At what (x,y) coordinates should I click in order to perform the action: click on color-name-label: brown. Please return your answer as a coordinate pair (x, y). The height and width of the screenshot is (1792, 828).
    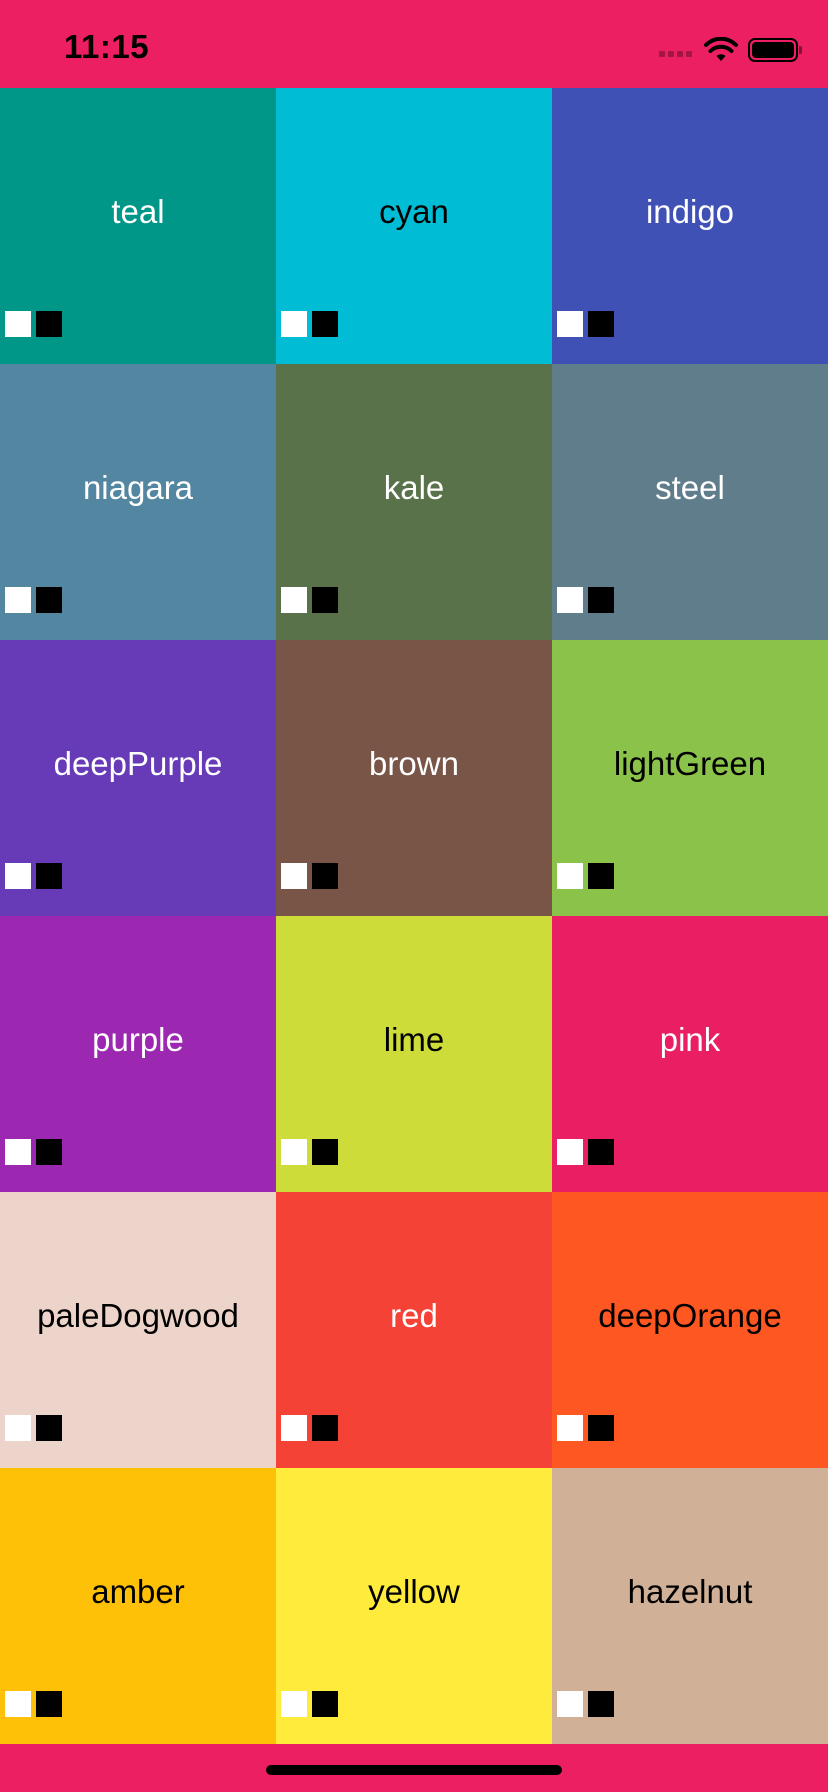
    Looking at the image, I should click on (414, 763).